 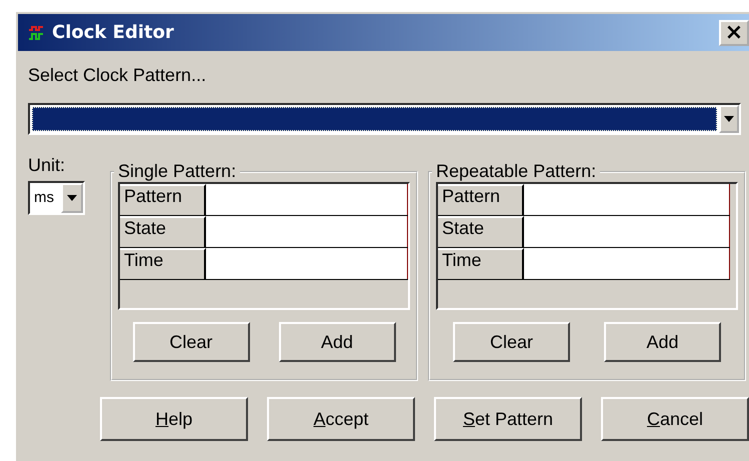 I want to click on dialog-button: Accept, so click(x=341, y=419).